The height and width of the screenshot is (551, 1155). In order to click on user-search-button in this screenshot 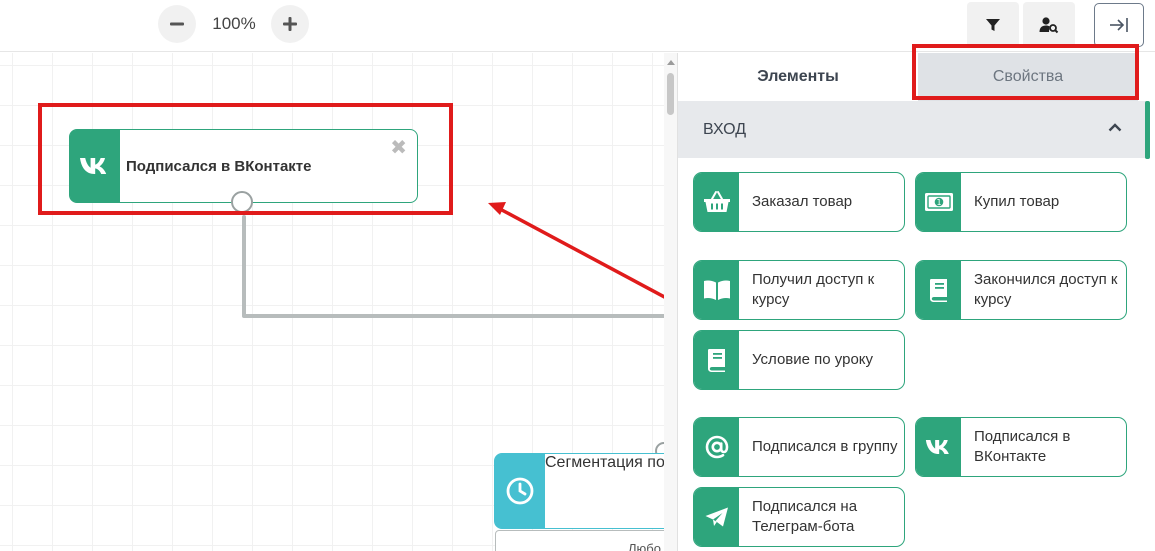, I will do `click(1049, 25)`.